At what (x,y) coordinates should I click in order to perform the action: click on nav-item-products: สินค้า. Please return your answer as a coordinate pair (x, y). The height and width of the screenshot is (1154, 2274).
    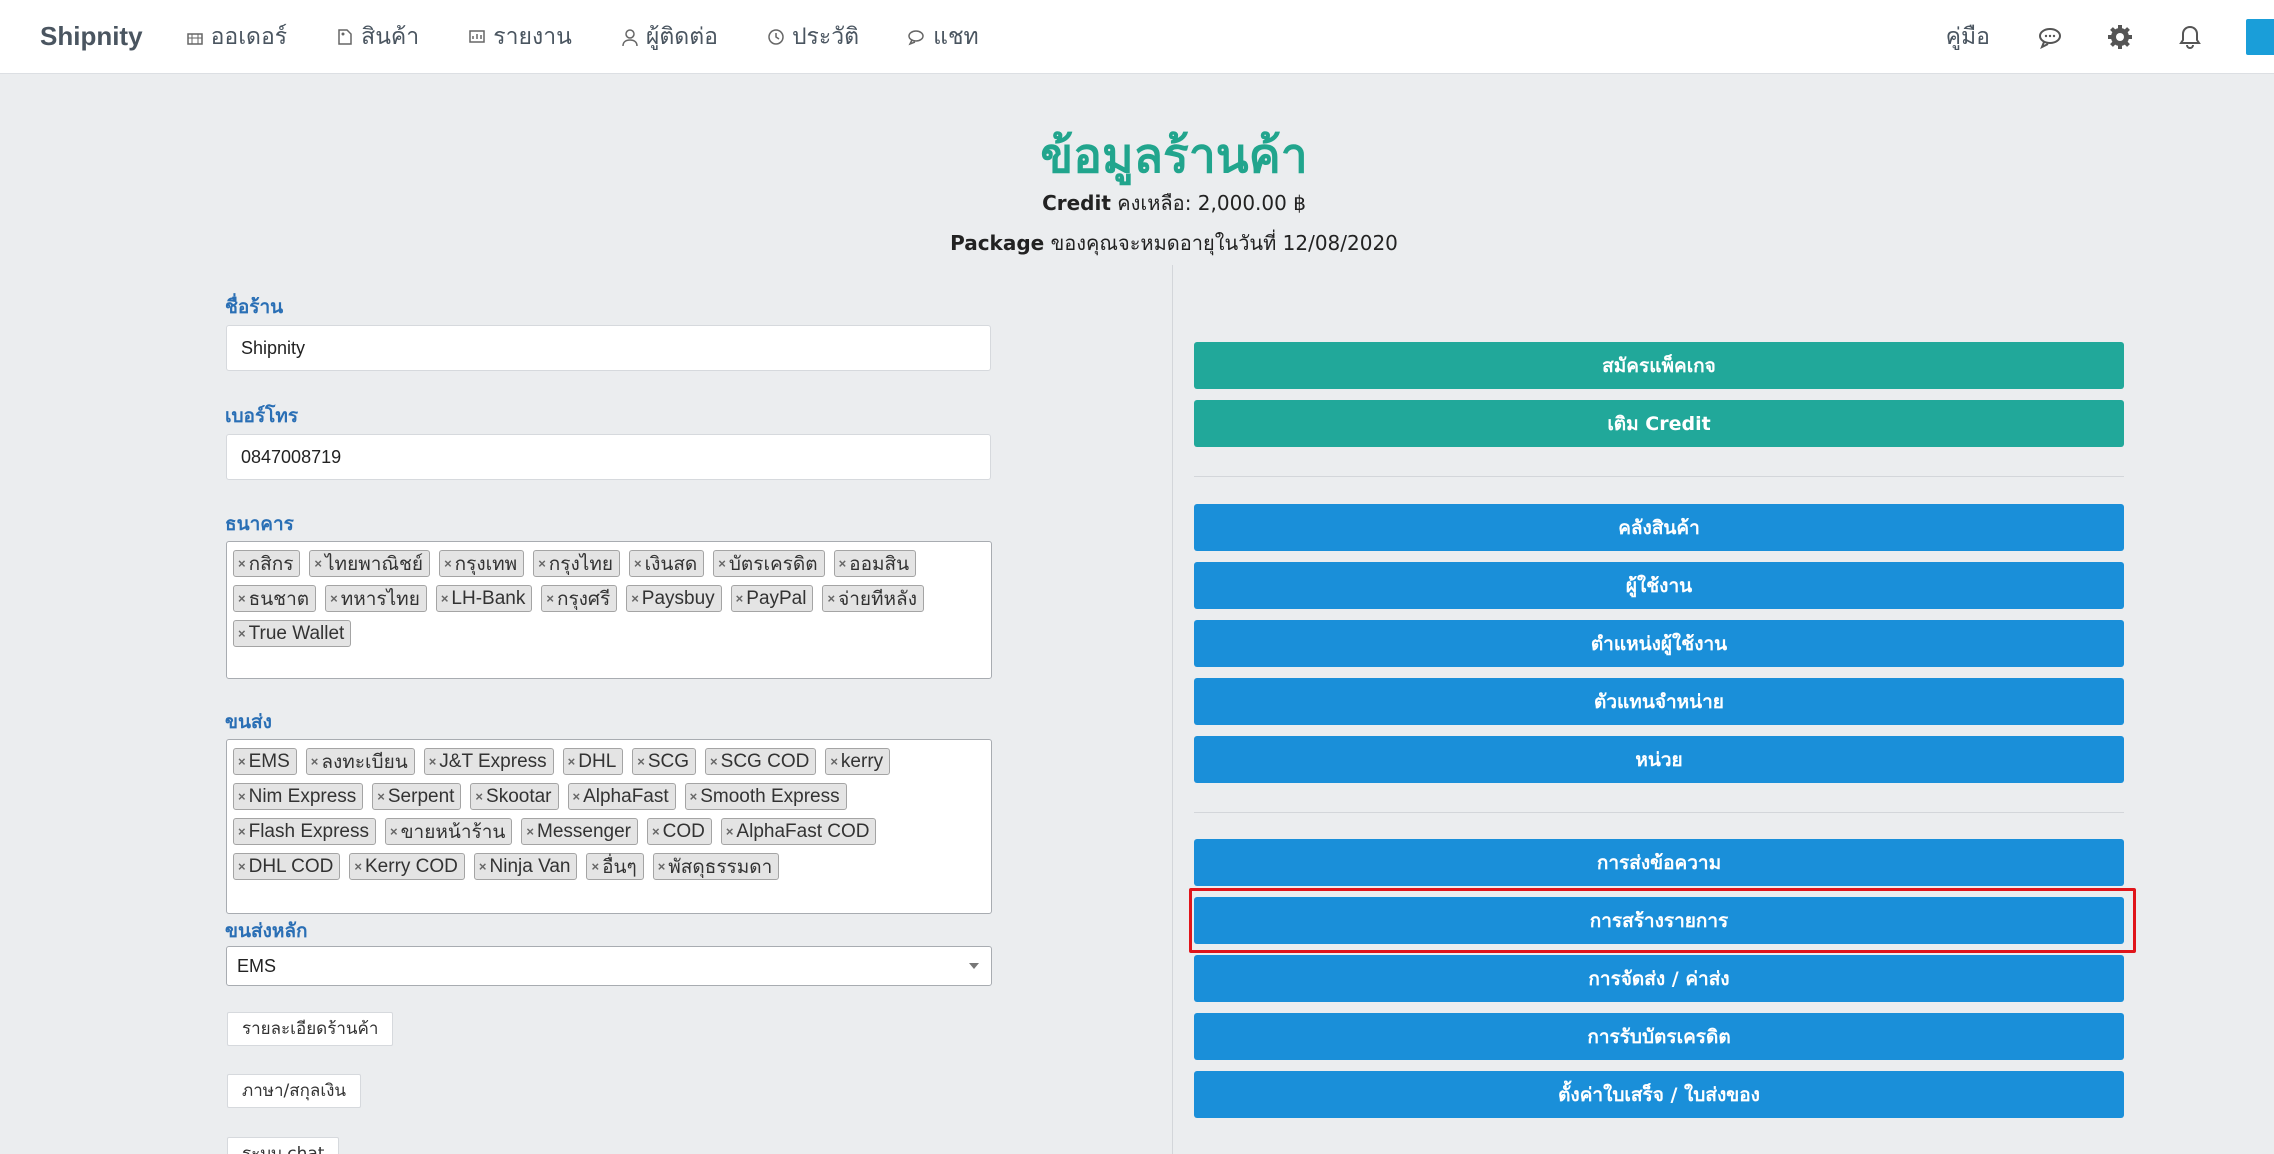
    Looking at the image, I should click on (377, 37).